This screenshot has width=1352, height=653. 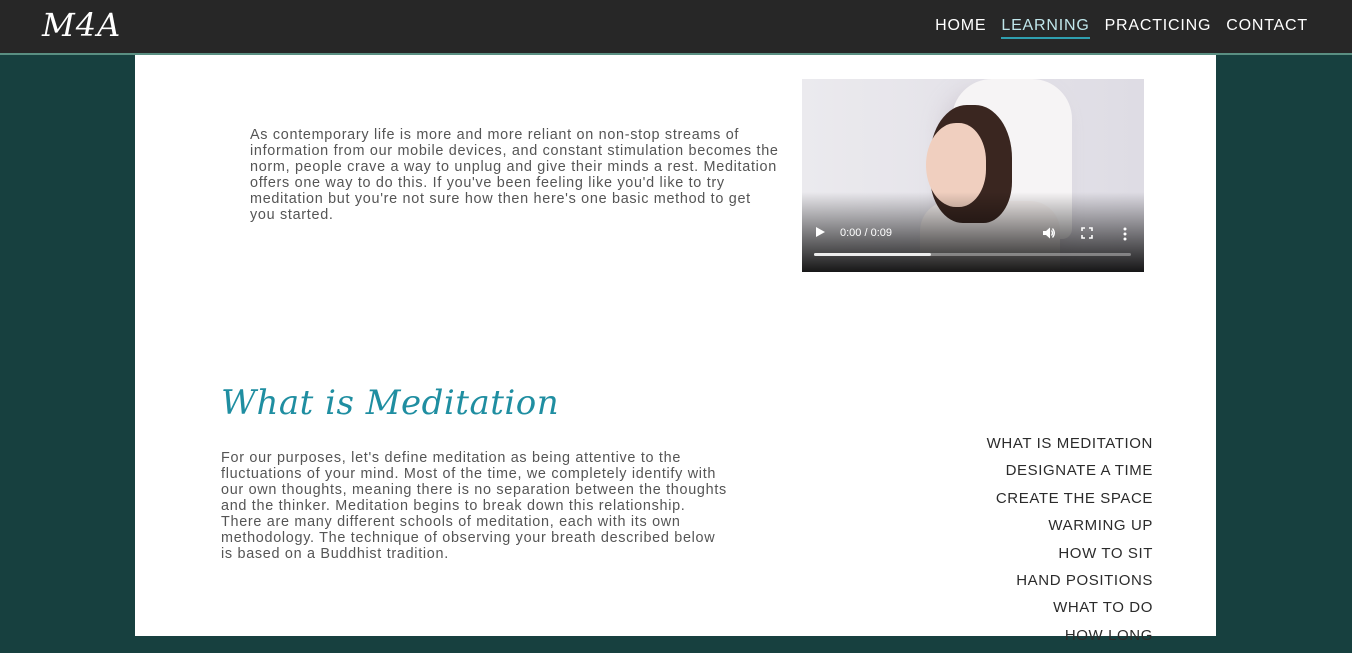 I want to click on video-time: 0:00 / 0:09, so click(x=866, y=233).